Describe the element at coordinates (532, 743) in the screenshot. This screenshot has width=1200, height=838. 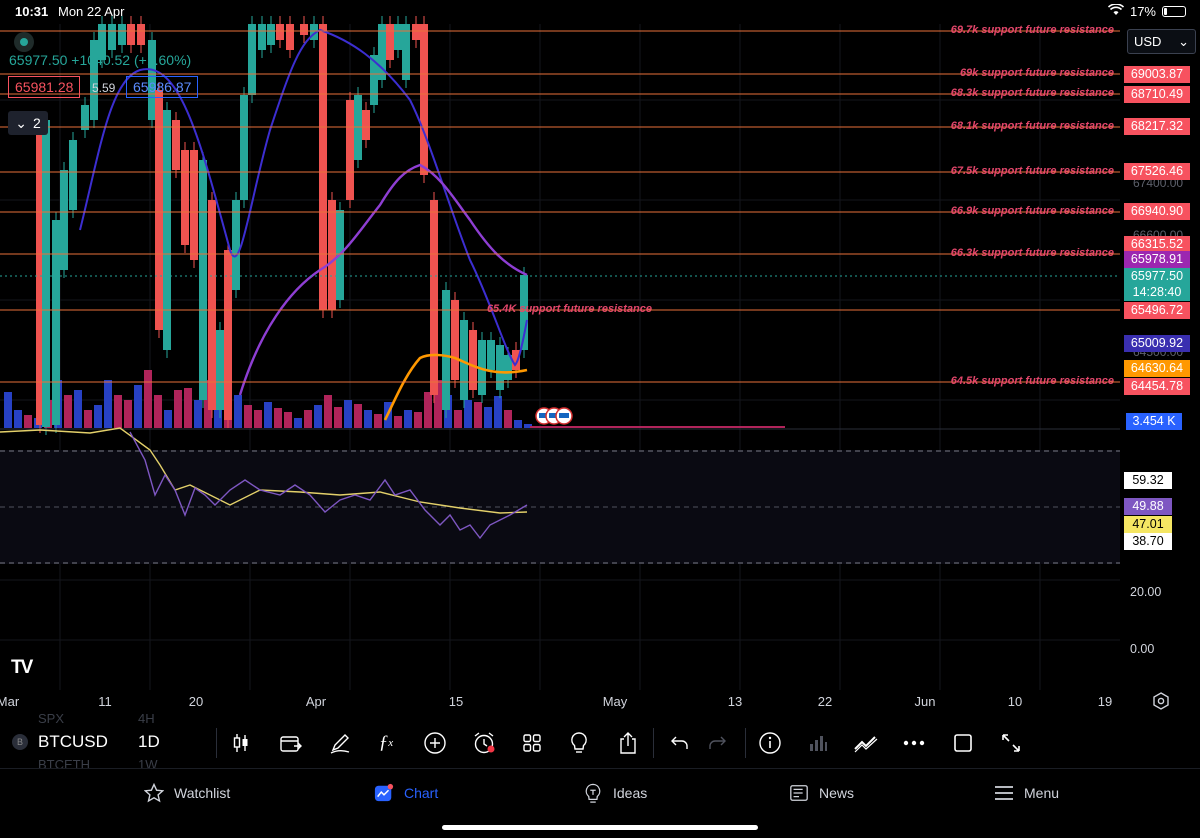
I see `layout-icon` at that location.